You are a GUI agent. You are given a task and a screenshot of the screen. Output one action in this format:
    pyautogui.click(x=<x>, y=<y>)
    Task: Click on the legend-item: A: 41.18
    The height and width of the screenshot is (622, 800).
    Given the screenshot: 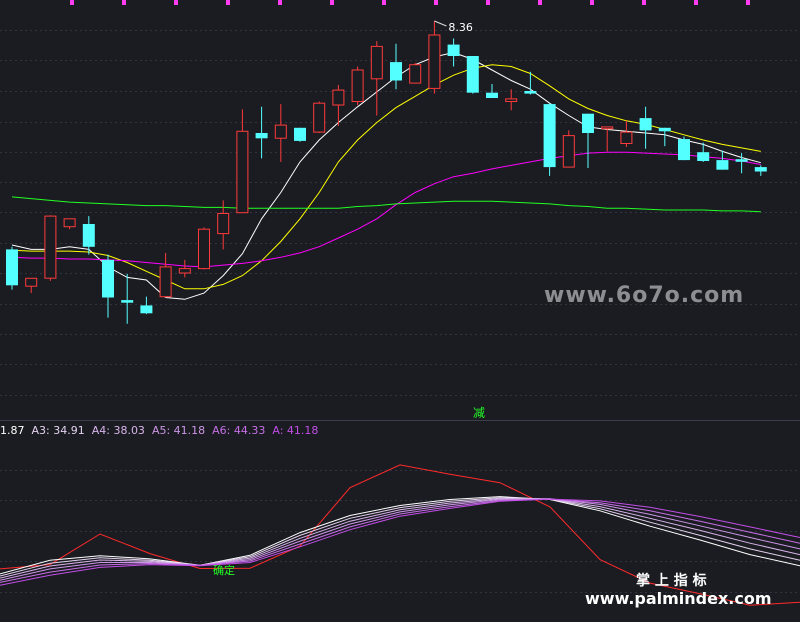 What is the action you would take?
    pyautogui.click(x=295, y=430)
    